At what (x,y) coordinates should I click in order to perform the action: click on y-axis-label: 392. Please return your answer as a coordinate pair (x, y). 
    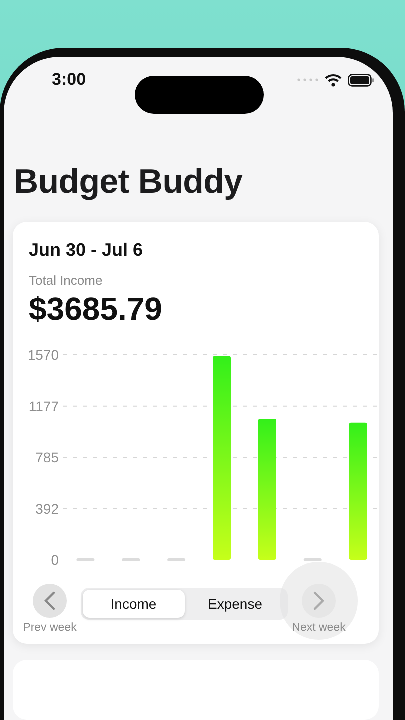
    Looking at the image, I should click on (47, 508).